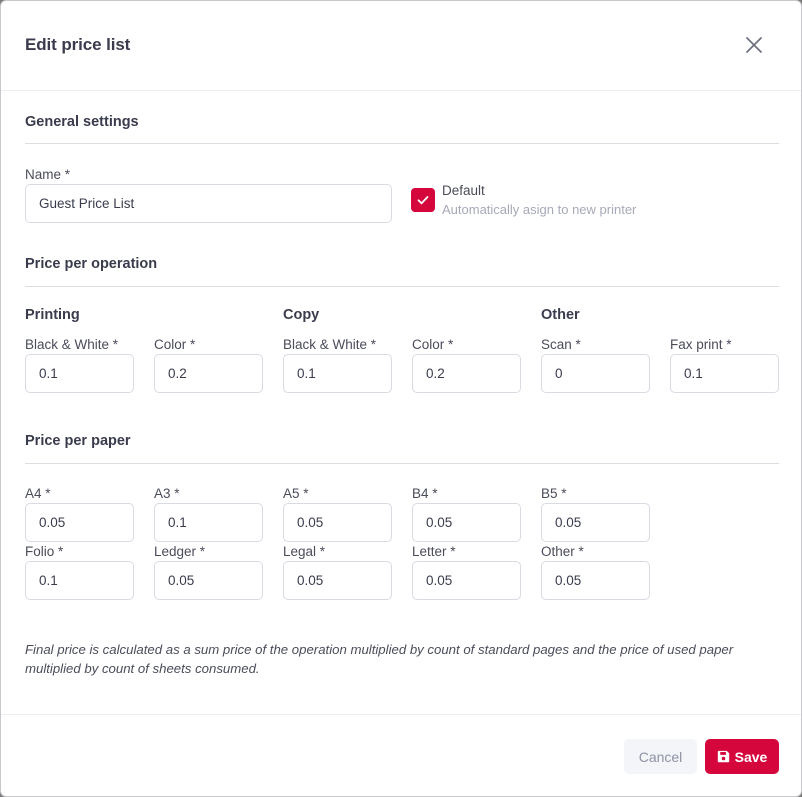 This screenshot has height=797, width=802. Describe the element at coordinates (79, 522) in the screenshot. I see `paper-a4-input` at that location.